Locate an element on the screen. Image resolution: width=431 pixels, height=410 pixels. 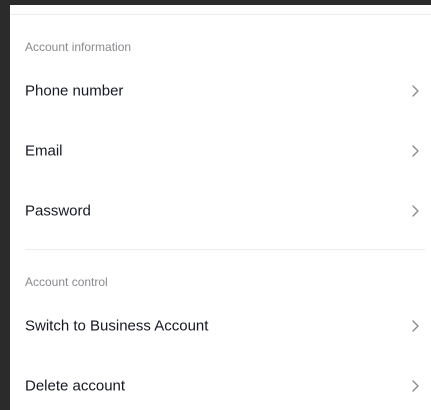
row-label: Email is located at coordinates (44, 151).